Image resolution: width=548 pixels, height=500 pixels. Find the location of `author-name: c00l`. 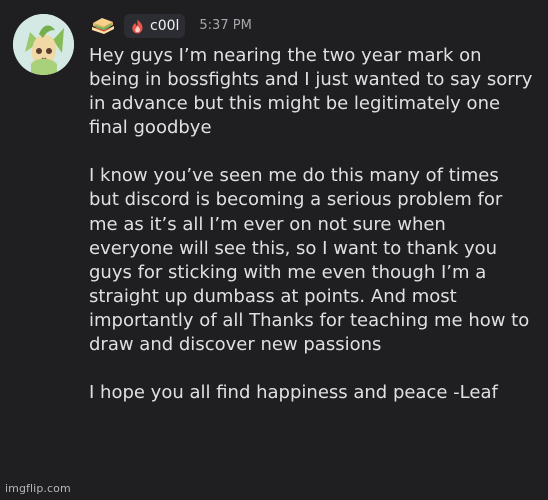

author-name: c00l is located at coordinates (164, 26).